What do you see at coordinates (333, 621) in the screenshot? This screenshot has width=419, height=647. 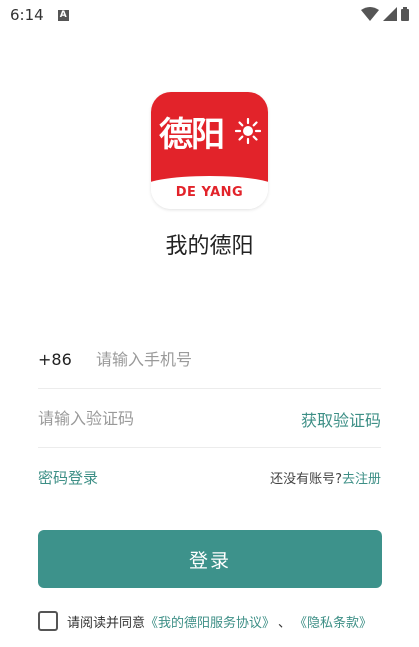 I see `privacy-terms-link: 《隐私条款》` at bounding box center [333, 621].